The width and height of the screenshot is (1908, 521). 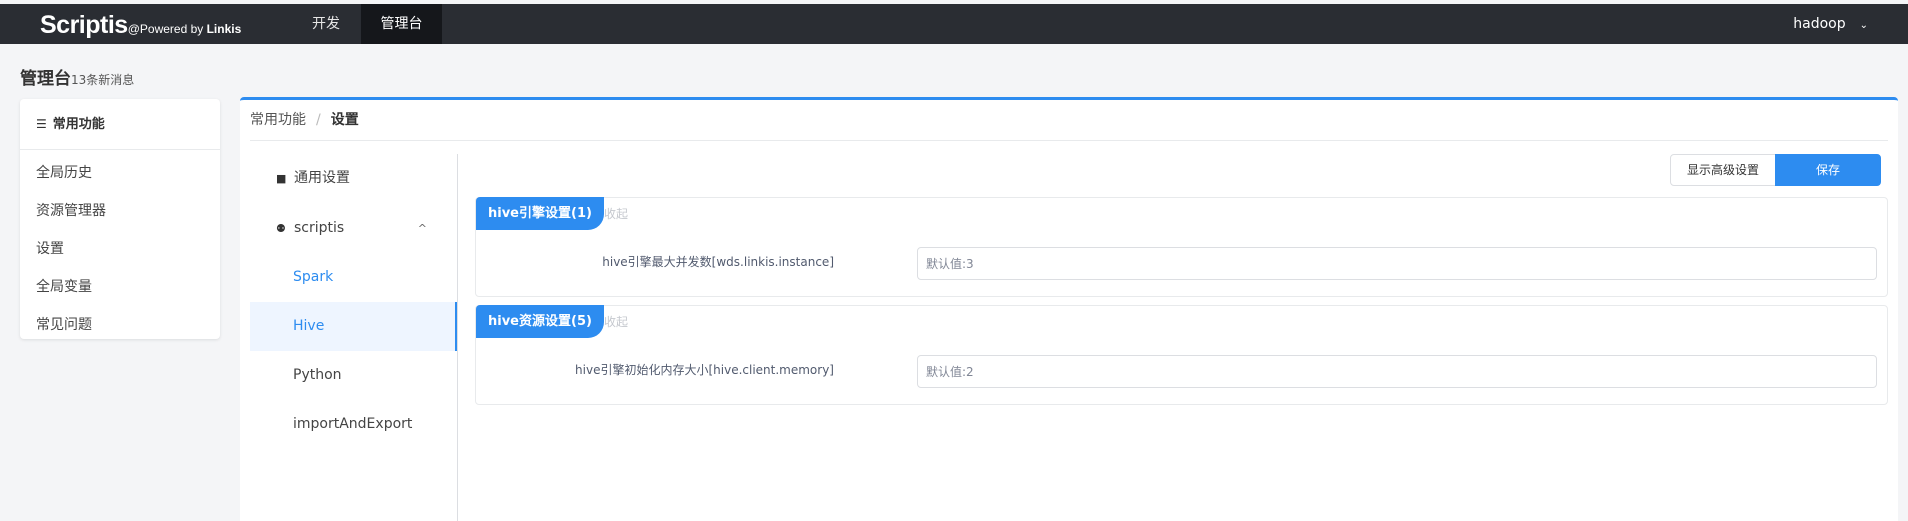 I want to click on logo-powered-brand: Linkis, so click(x=224, y=29).